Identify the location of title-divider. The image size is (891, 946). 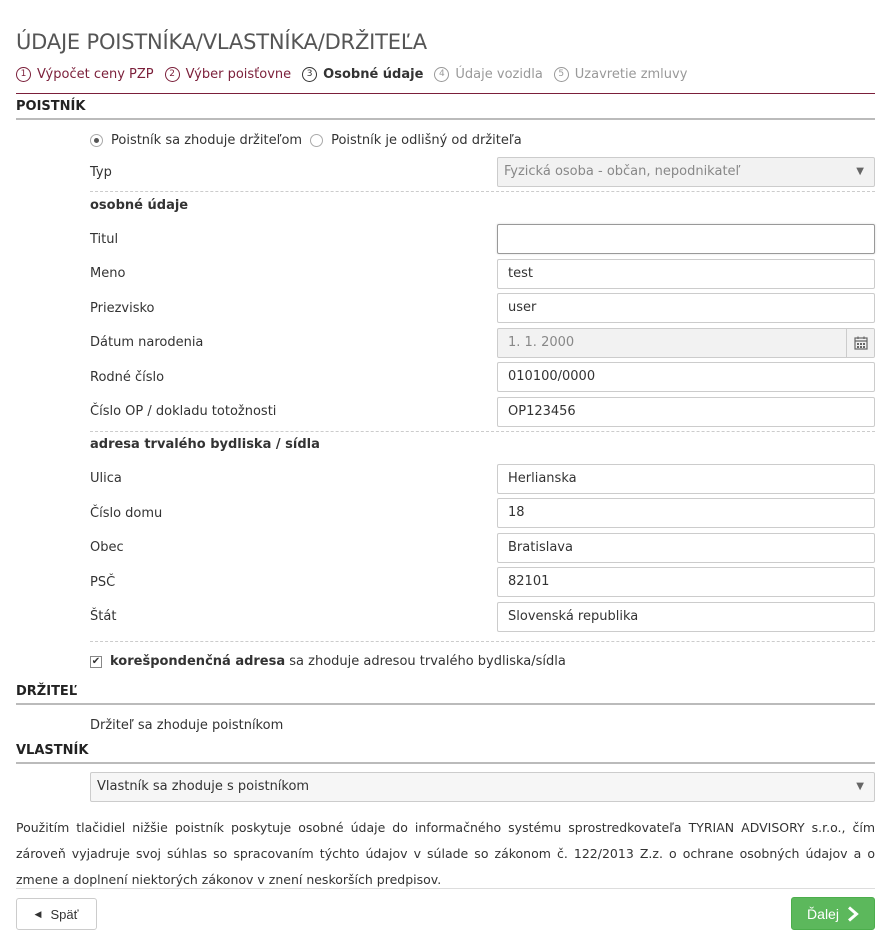
(445, 93).